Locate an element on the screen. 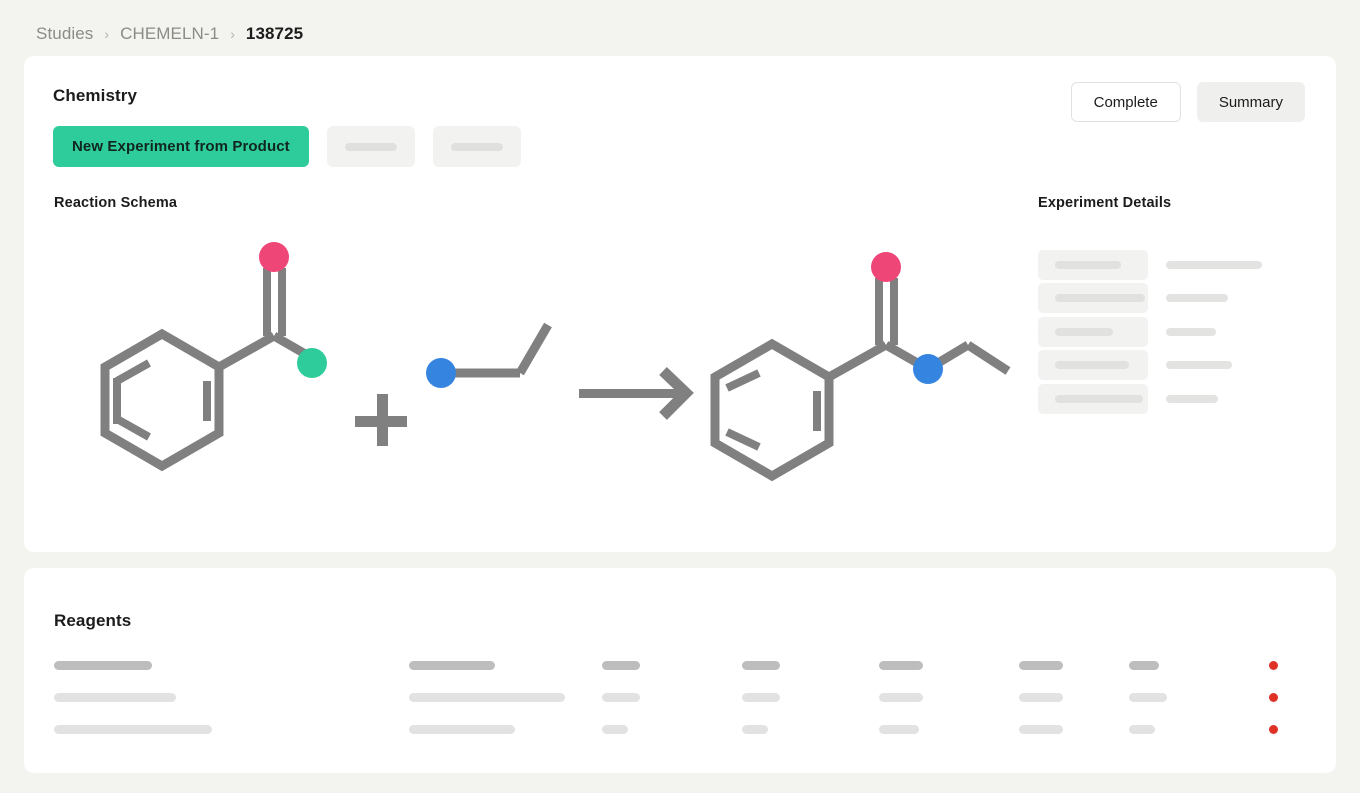 This screenshot has width=1360, height=793. plus-sign is located at coordinates (381, 420).